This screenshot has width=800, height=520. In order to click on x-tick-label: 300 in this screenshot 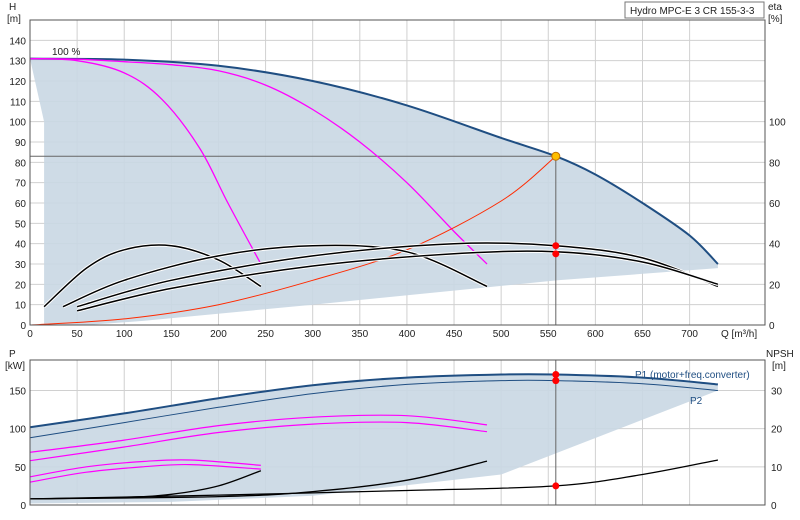, I will do `click(312, 334)`.